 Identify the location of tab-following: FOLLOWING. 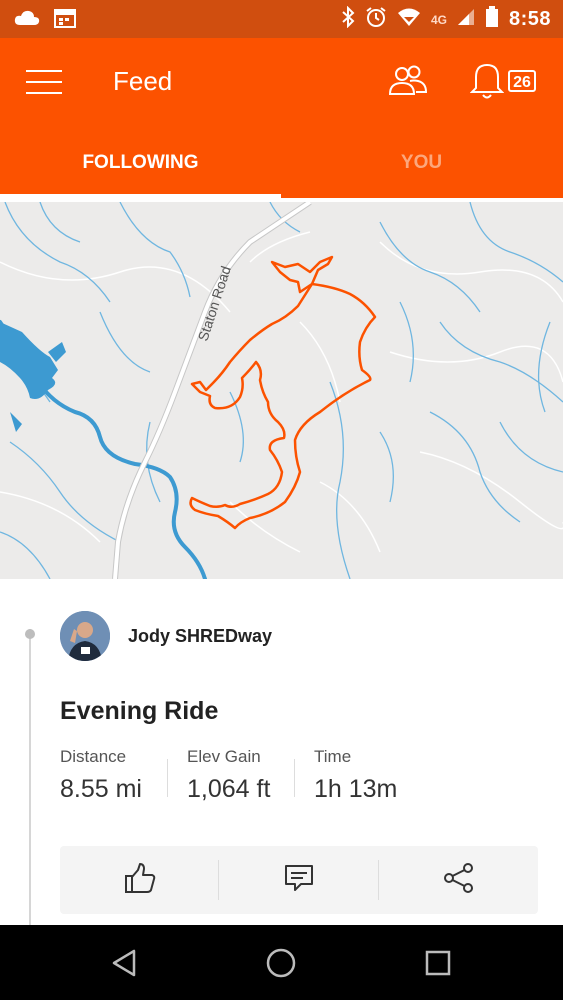
(140, 168).